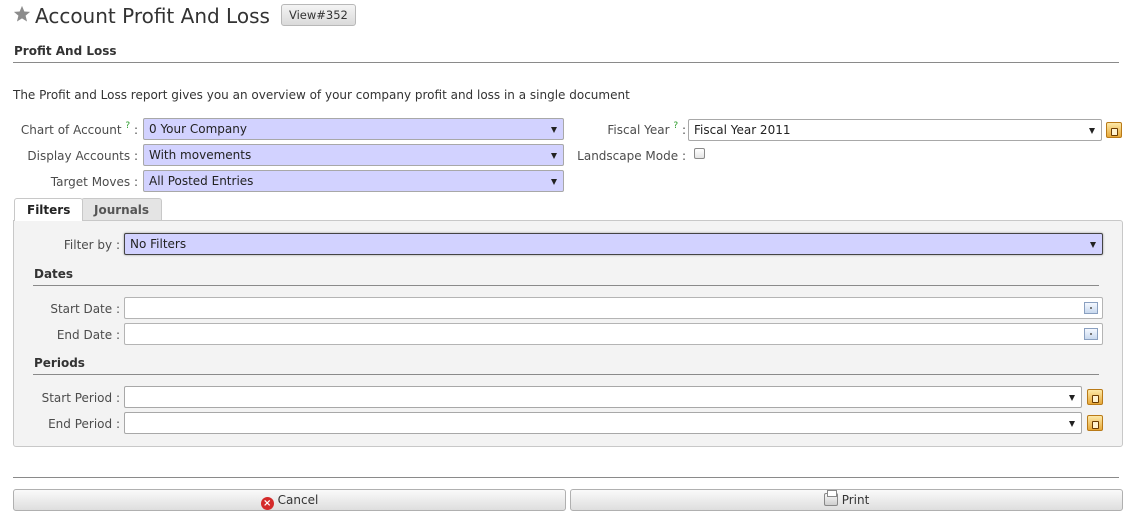 This screenshot has height=519, width=1130. I want to click on footer-divider, so click(566, 477).